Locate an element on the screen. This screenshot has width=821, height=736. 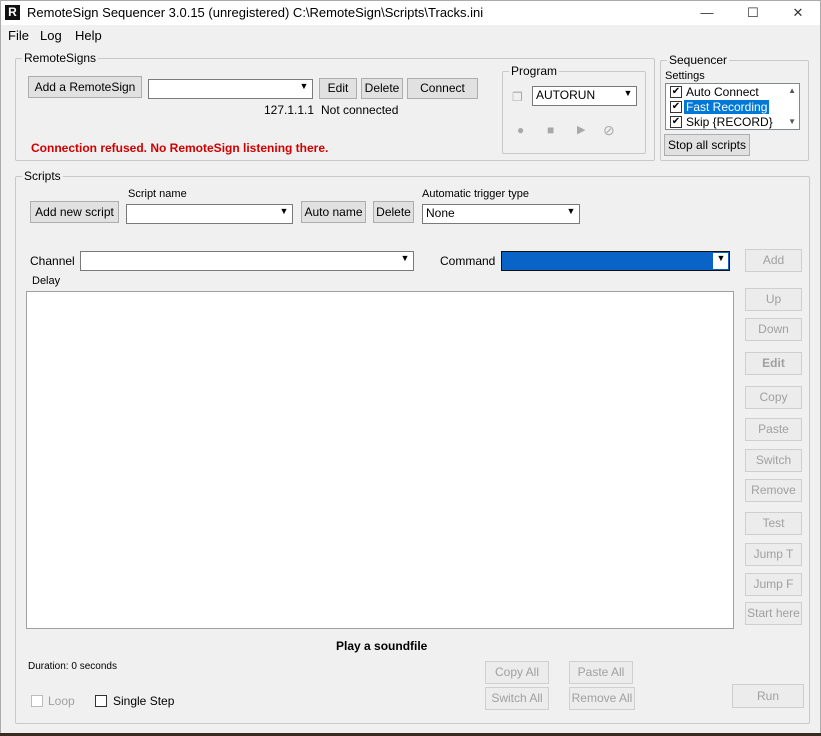
setting-auto-connect: ✔ Auto Connect is located at coordinates (725, 92).